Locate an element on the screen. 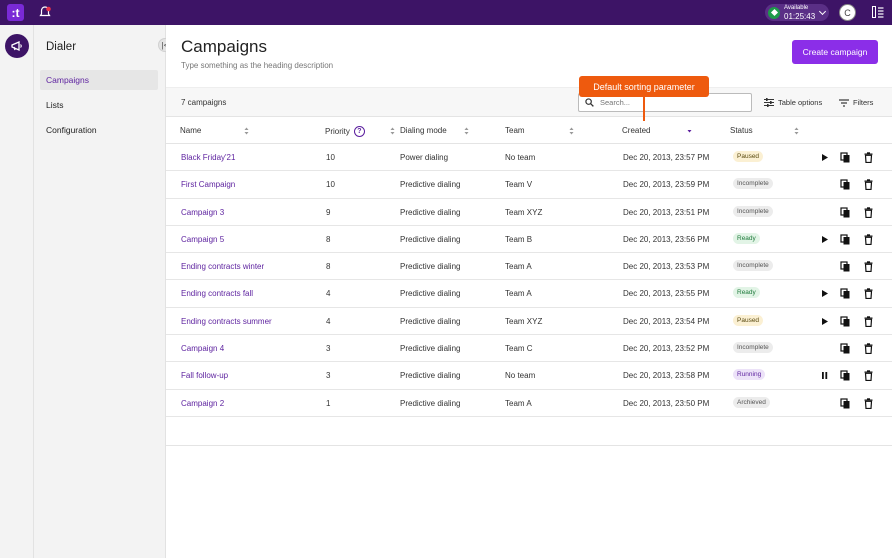 The image size is (892, 558). availability-status-dropdown: Available 01:25:43 is located at coordinates (797, 12).